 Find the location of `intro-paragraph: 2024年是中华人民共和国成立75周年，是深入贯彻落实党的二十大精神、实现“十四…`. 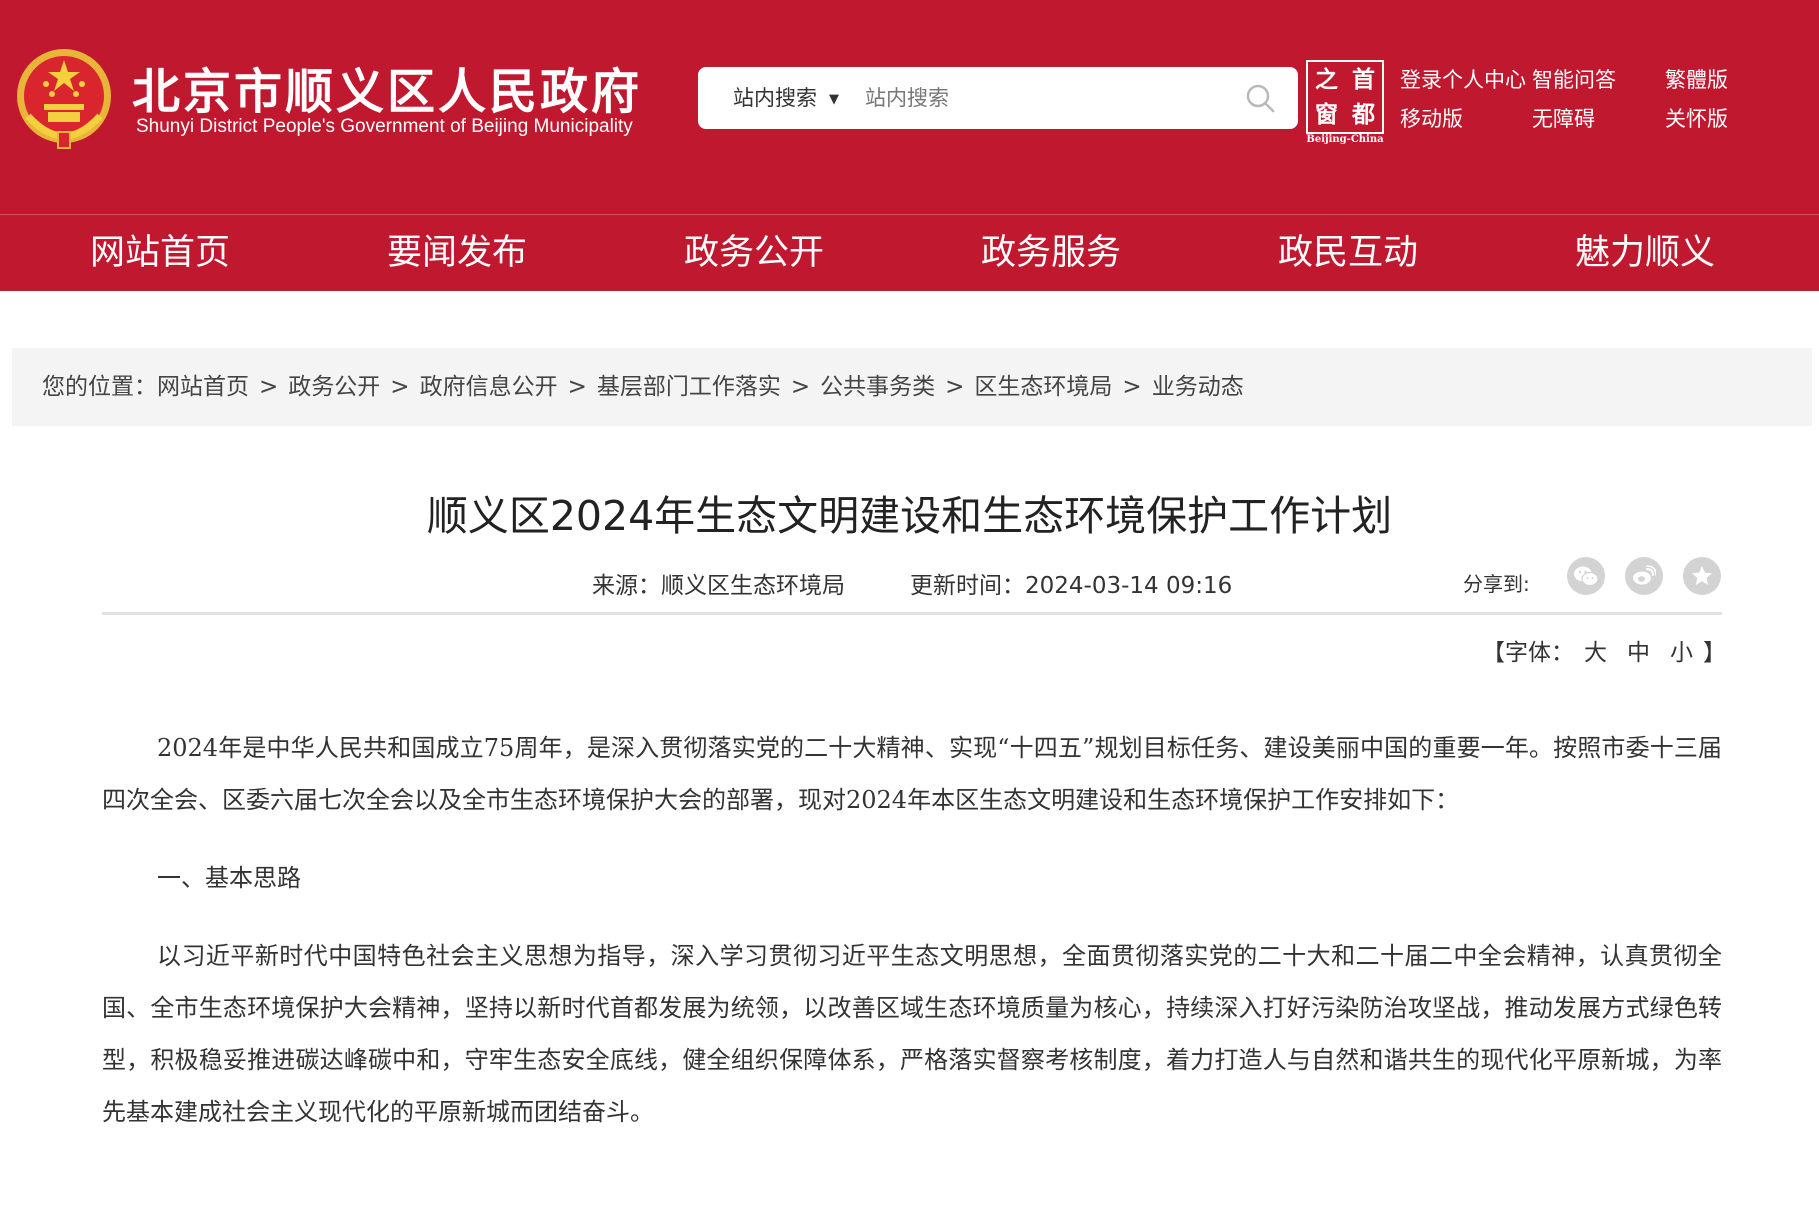

intro-paragraph: 2024年是中华人民共和国成立75周年，是深入贯彻落实党的二十大精神、实现“十四… is located at coordinates (912, 774).